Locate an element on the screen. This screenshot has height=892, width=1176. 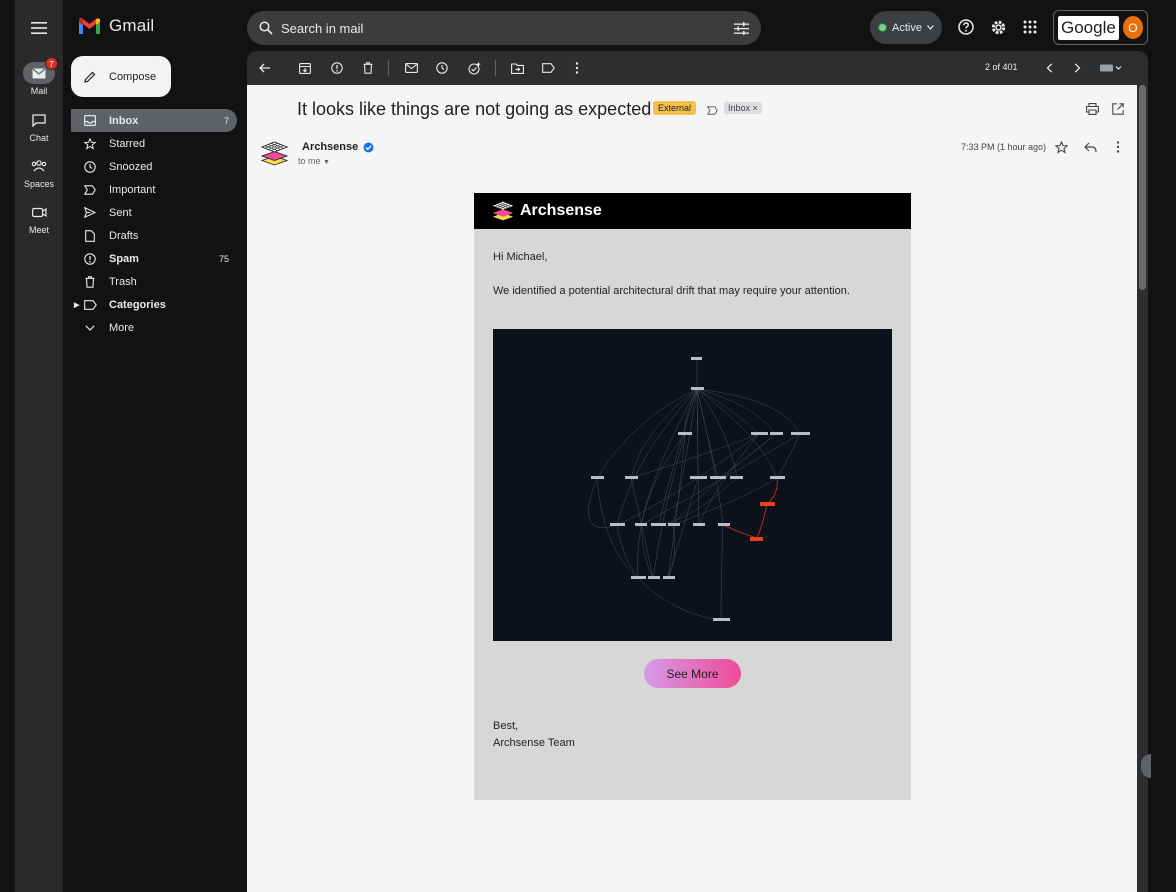
scrollbar-thumb is located at coordinates (1142, 187).